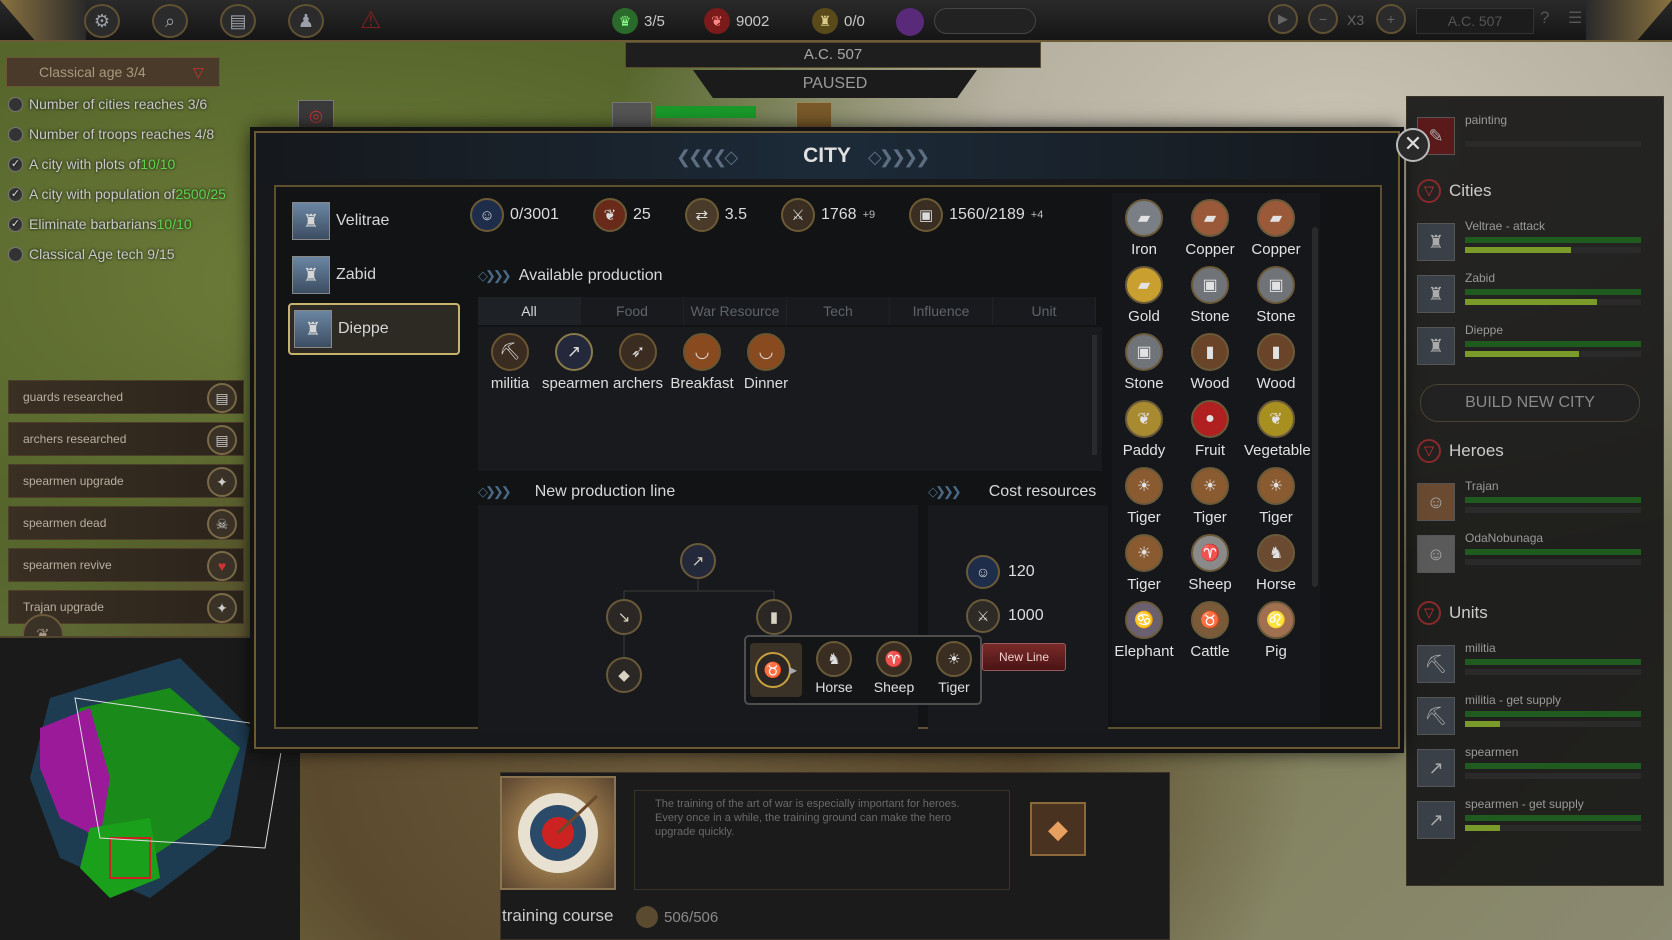 The image size is (1672, 940). I want to click on tab-war-resource: War Resource, so click(735, 311).